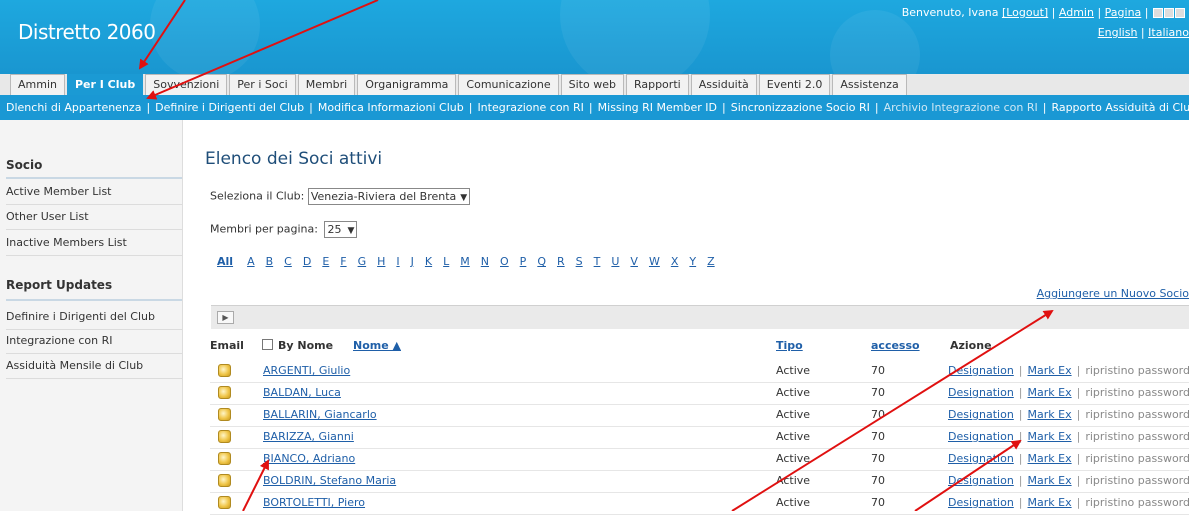 This screenshot has width=1189, height=515. What do you see at coordinates (407, 84) in the screenshot?
I see `tab-organigramma: Organigramma` at bounding box center [407, 84].